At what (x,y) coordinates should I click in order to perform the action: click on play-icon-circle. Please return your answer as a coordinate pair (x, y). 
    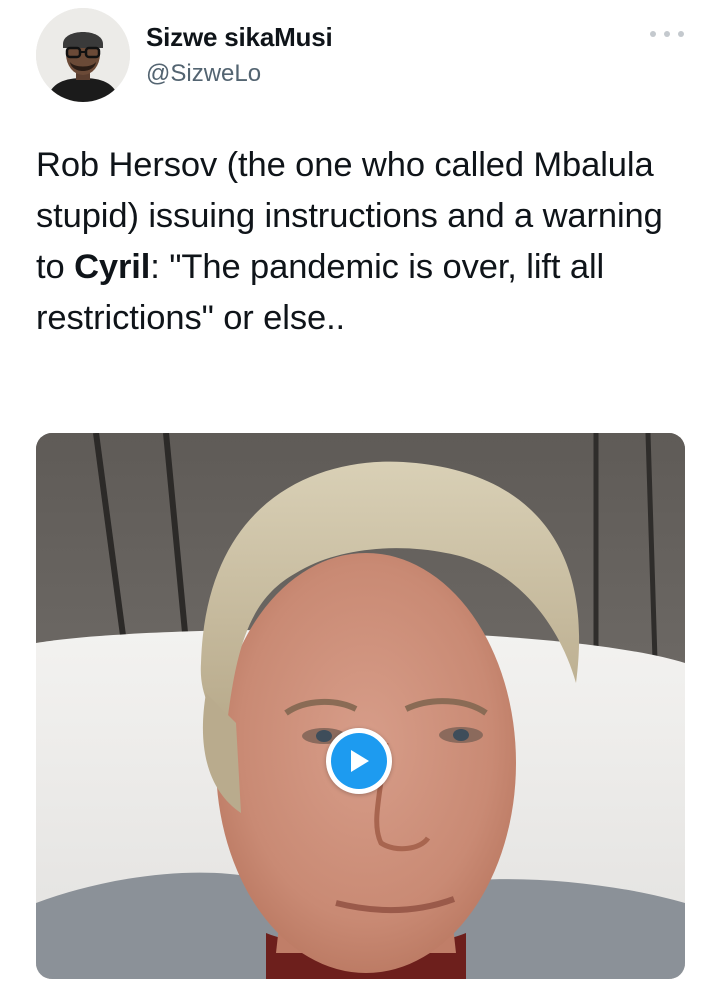
    Looking at the image, I should click on (359, 761).